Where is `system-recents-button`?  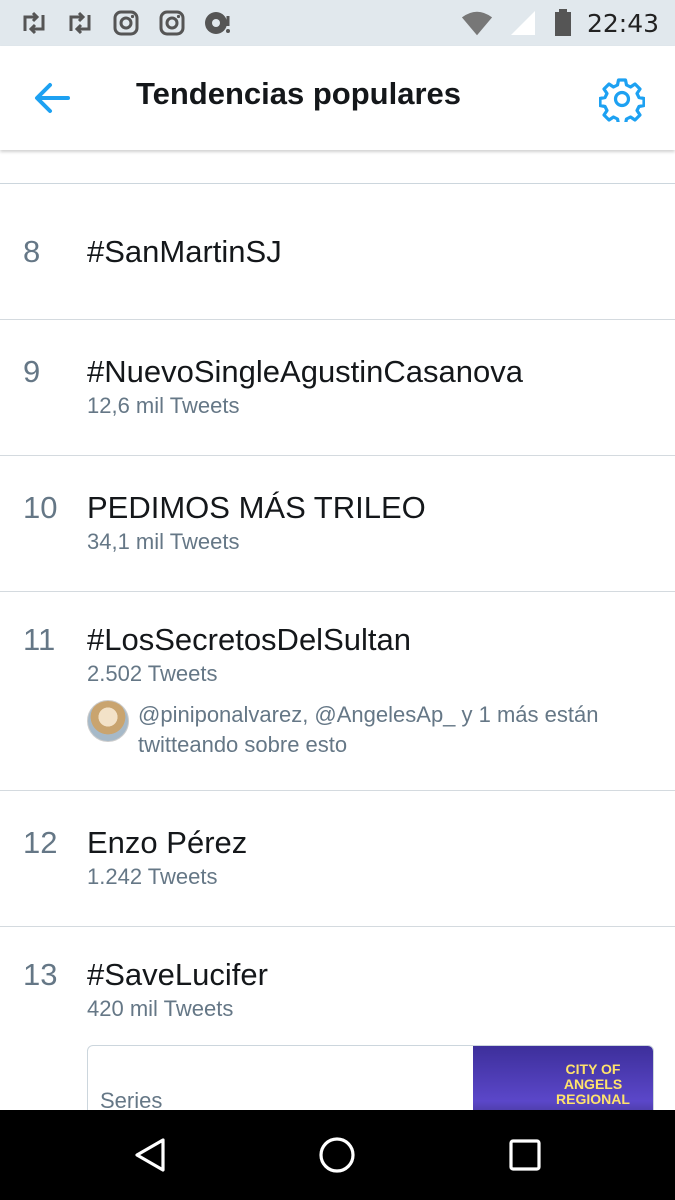
system-recents-button is located at coordinates (525, 1155).